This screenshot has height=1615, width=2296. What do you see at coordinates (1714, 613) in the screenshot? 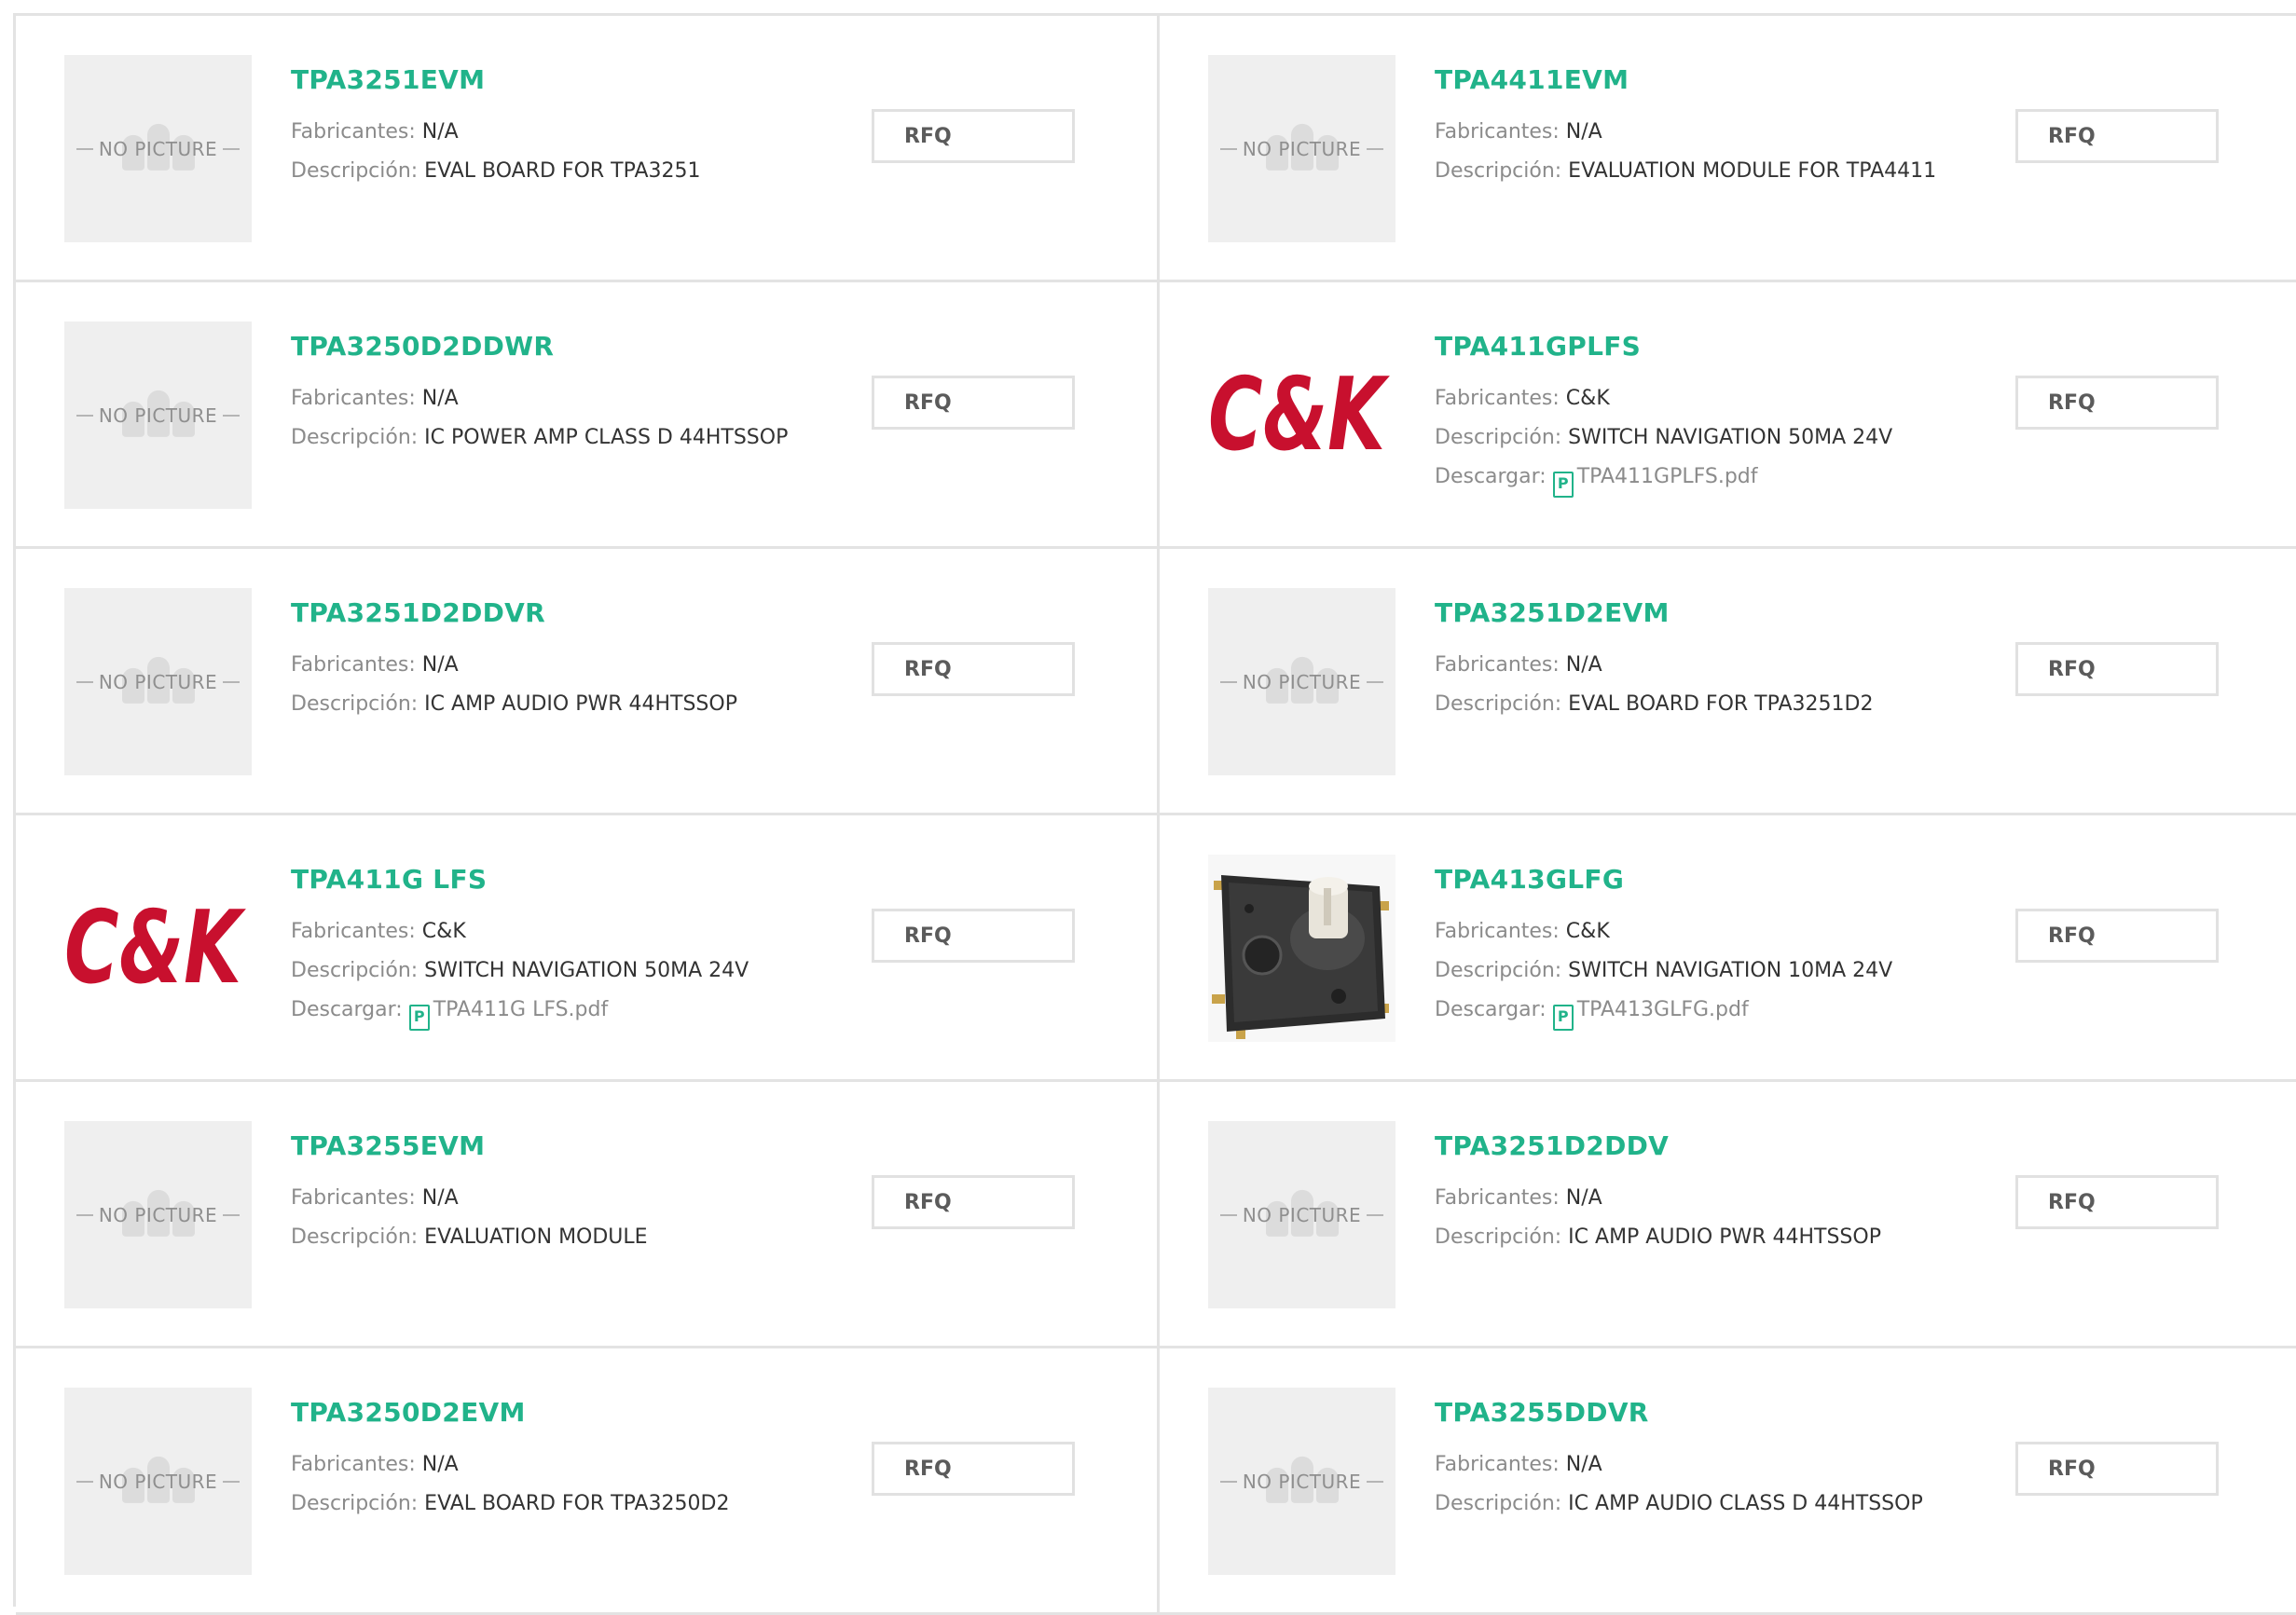
I see `product-name-link: TPA3251D2EVM` at bounding box center [1714, 613].